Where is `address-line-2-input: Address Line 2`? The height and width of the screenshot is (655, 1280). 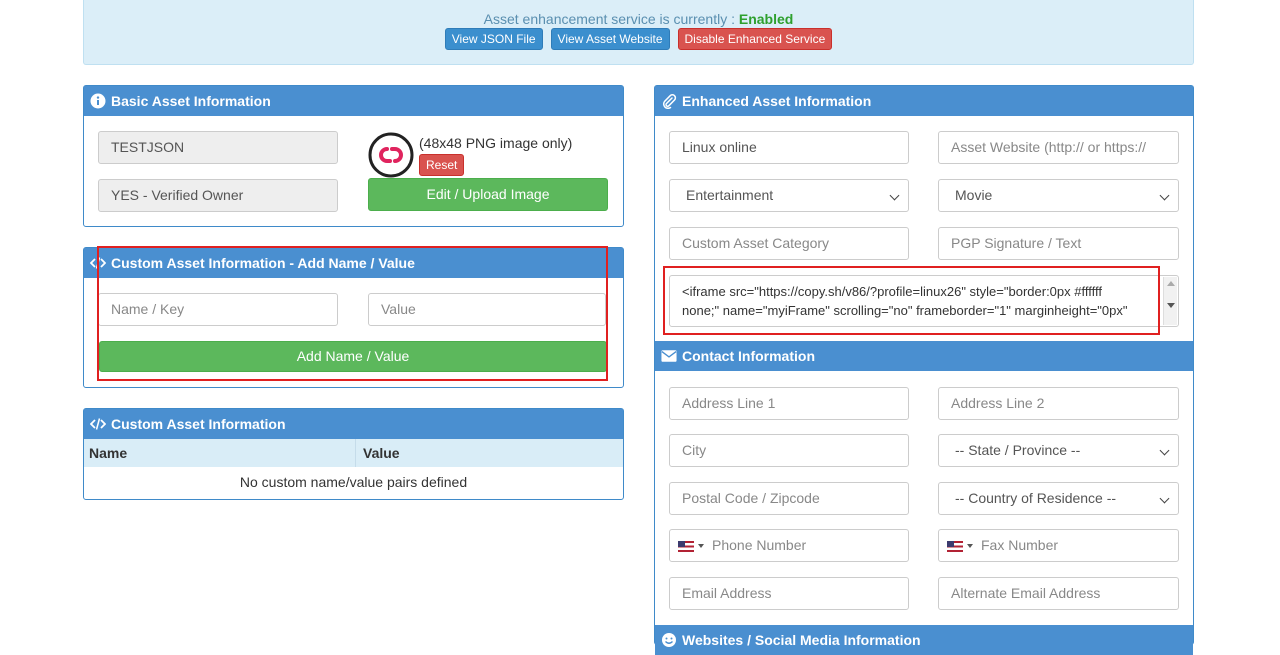
address-line-2-input: Address Line 2 is located at coordinates (1058, 403).